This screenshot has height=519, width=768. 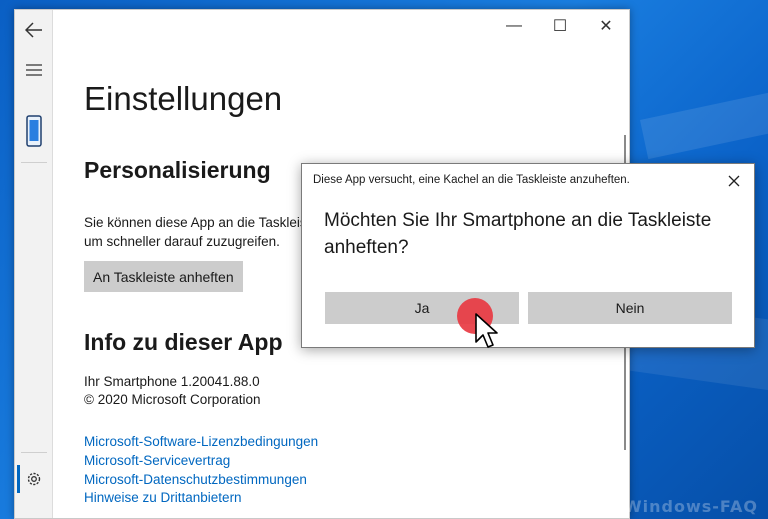 I want to click on link-service-agreement: Microsoft-Servicevertrag, so click(x=157, y=460).